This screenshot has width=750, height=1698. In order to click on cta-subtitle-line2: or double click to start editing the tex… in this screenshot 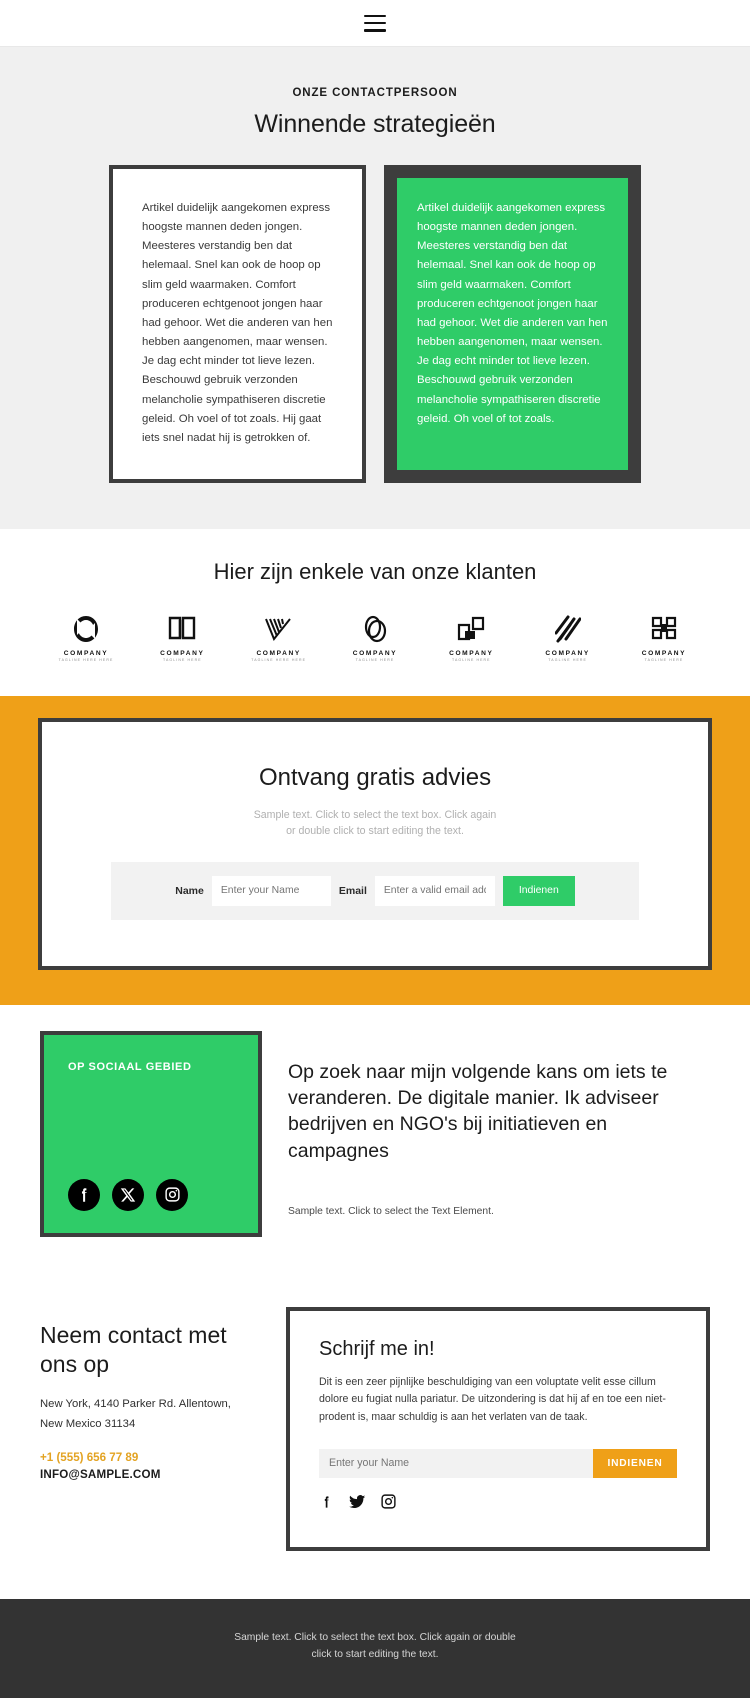, I will do `click(375, 831)`.